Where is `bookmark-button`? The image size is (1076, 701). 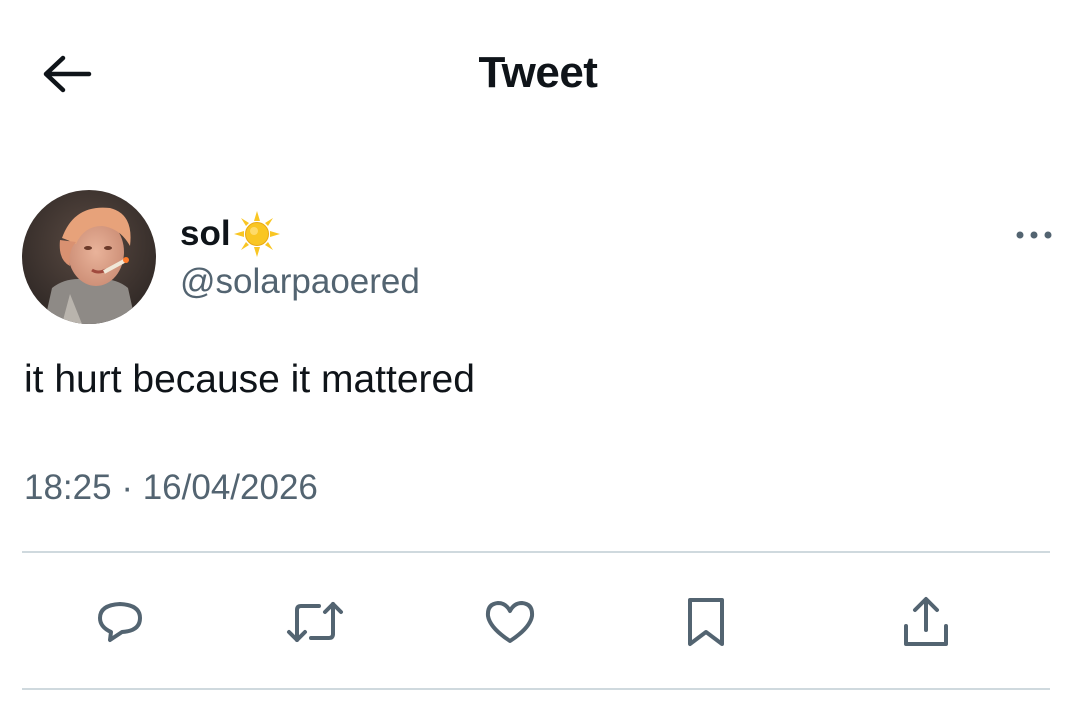
bookmark-button is located at coordinates (706, 622).